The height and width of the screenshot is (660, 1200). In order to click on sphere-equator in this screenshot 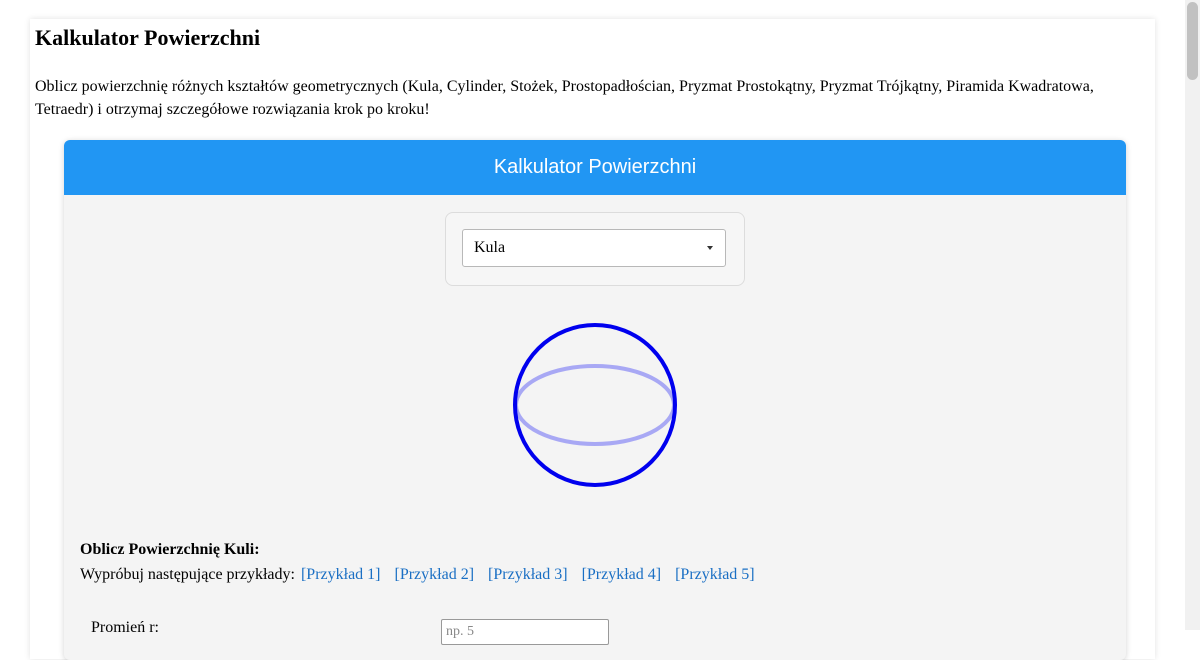, I will do `click(595, 405)`.